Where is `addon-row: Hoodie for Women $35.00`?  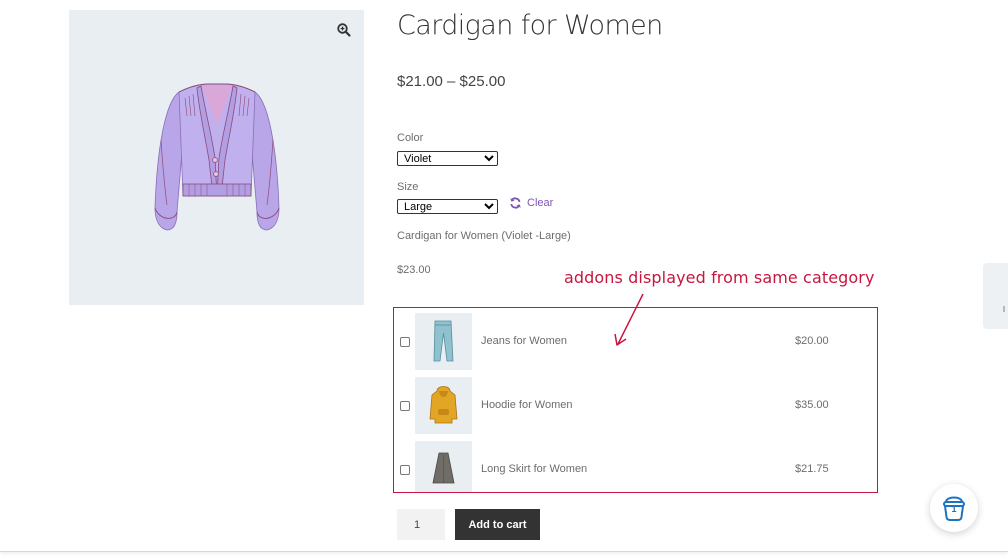
addon-row: Hoodie for Women $35.00 is located at coordinates (635, 406).